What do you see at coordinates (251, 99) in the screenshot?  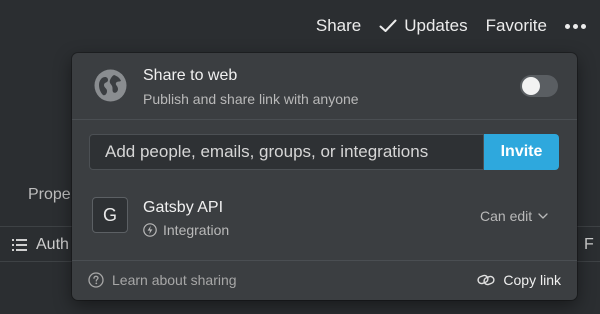 I see `share-to-web-subtitle: Publish and share link with anyone` at bounding box center [251, 99].